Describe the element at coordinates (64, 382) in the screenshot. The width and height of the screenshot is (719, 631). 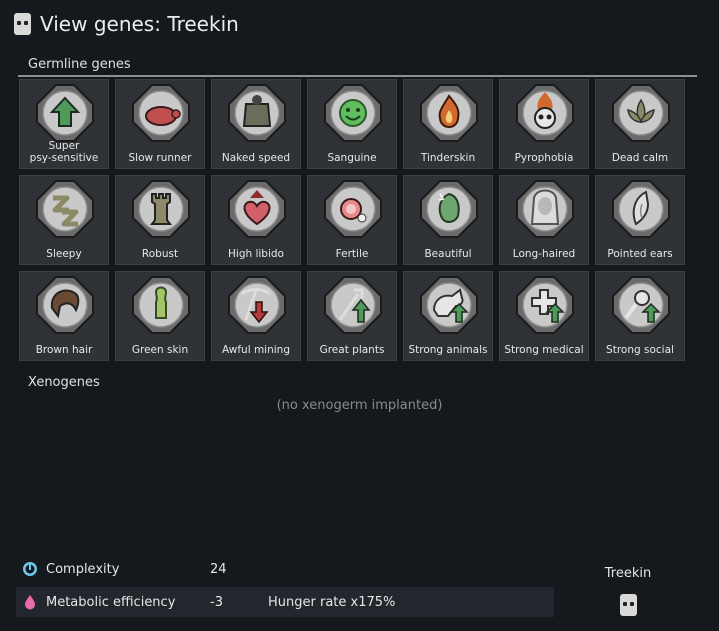
I see `xenogenes-heading: Xenogenes` at that location.